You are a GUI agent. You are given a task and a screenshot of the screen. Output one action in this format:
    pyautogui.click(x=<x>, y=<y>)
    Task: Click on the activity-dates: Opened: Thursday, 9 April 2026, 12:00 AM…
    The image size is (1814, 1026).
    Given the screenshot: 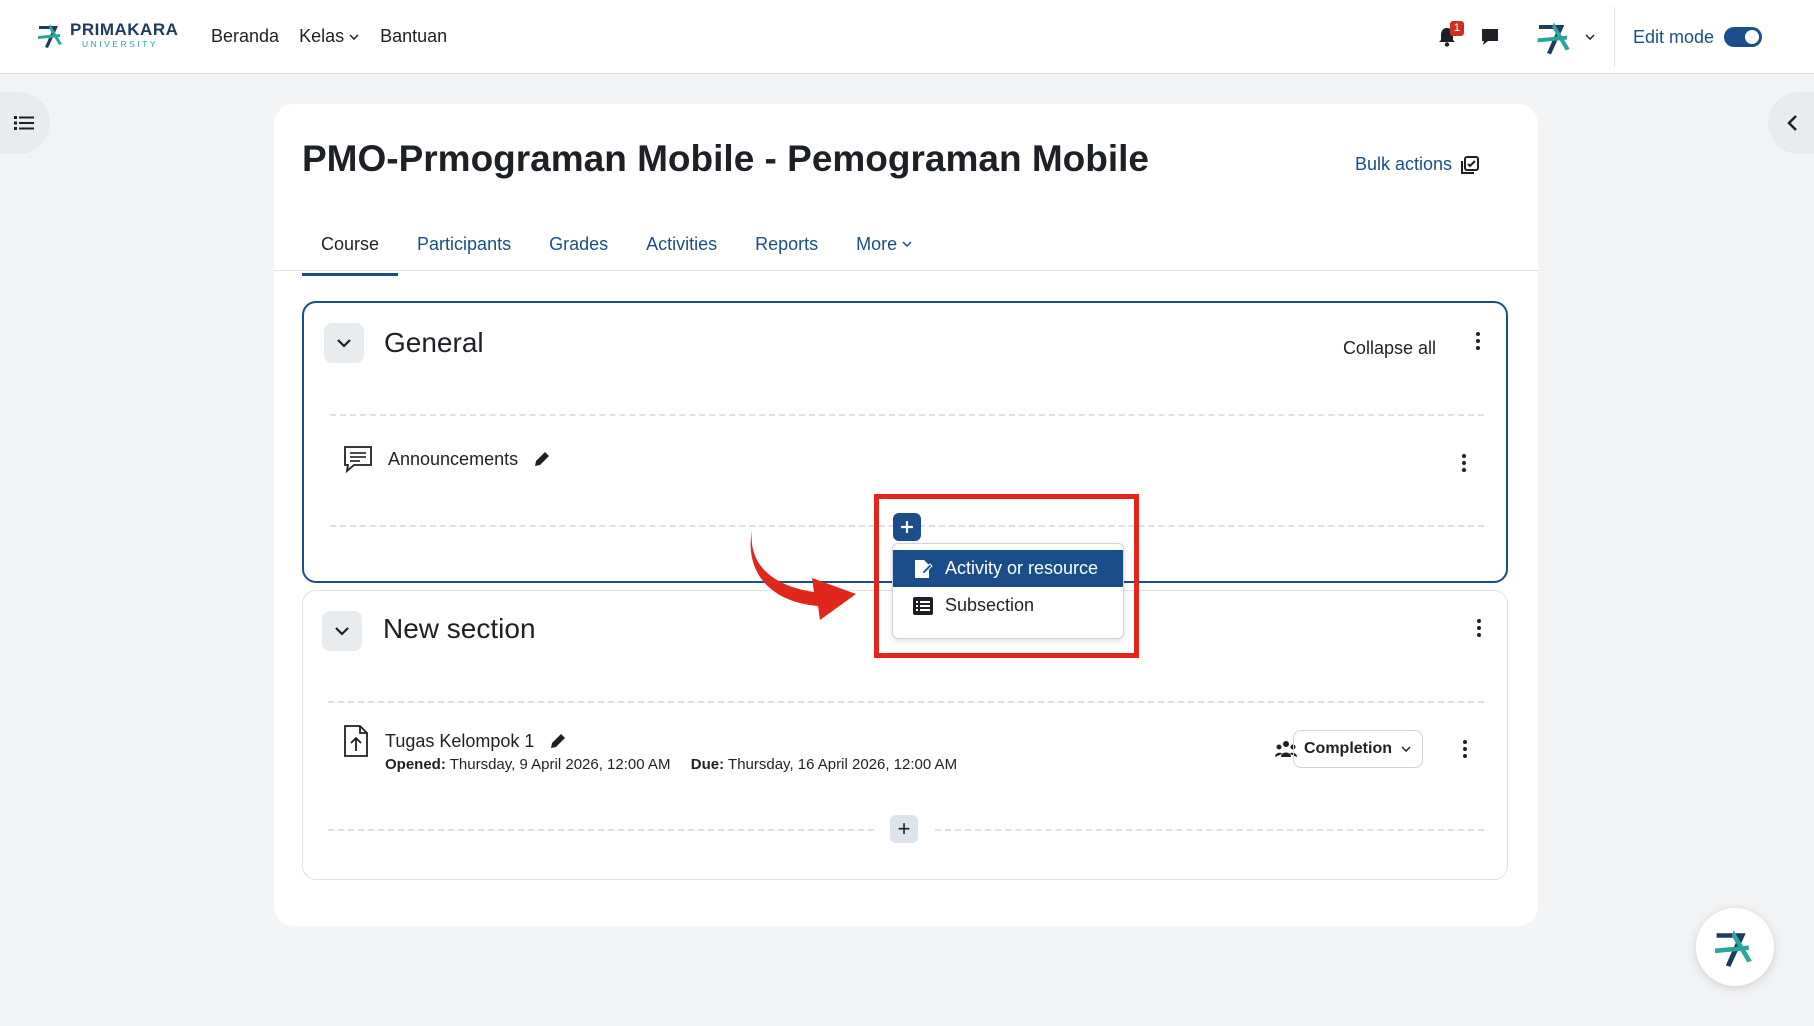 What is the action you would take?
    pyautogui.click(x=671, y=764)
    